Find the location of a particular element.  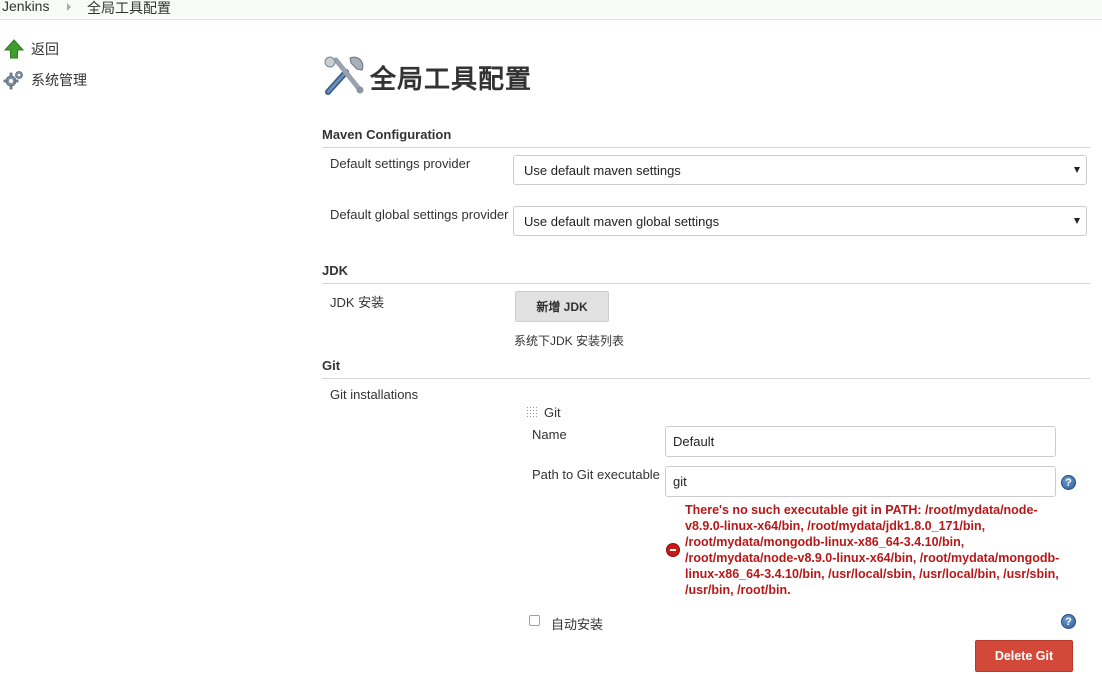

breadcrumb-separator-icon is located at coordinates (69, 7).